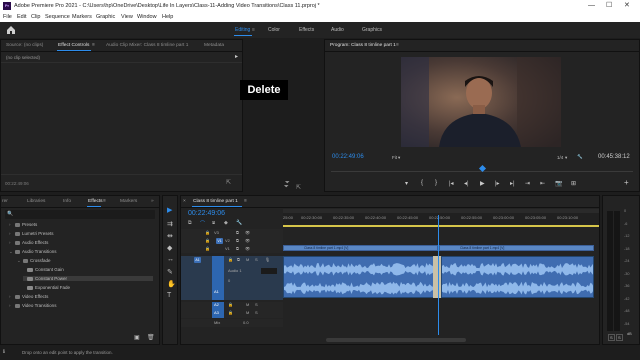 The width and height of the screenshot is (640, 360). What do you see at coordinates (34, 261) in the screenshot?
I see `tree-item-crossfade: ⌄ Crossfade` at bounding box center [34, 261].